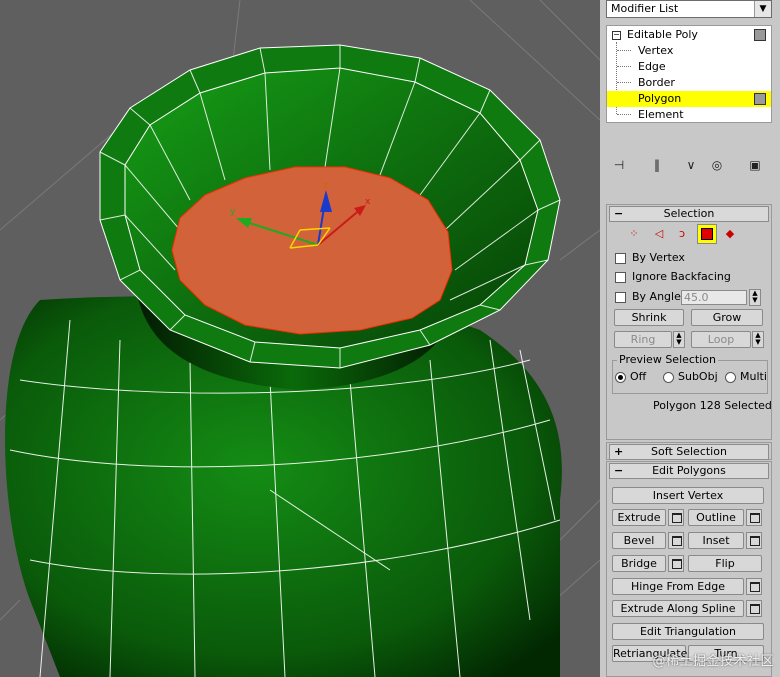  I want to click on soft-selection-rollout: + Soft Selection, so click(689, 451).